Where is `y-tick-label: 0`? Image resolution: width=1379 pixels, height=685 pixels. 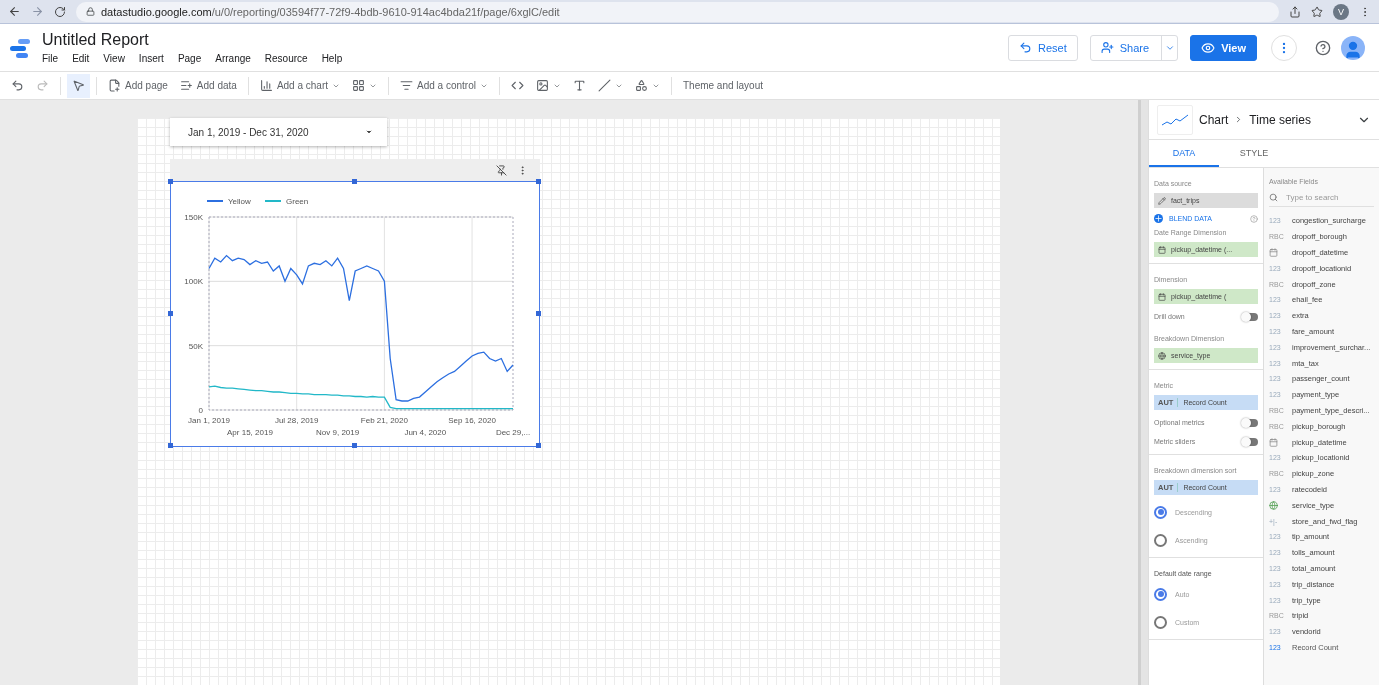
y-tick-label: 0 is located at coordinates (200, 410).